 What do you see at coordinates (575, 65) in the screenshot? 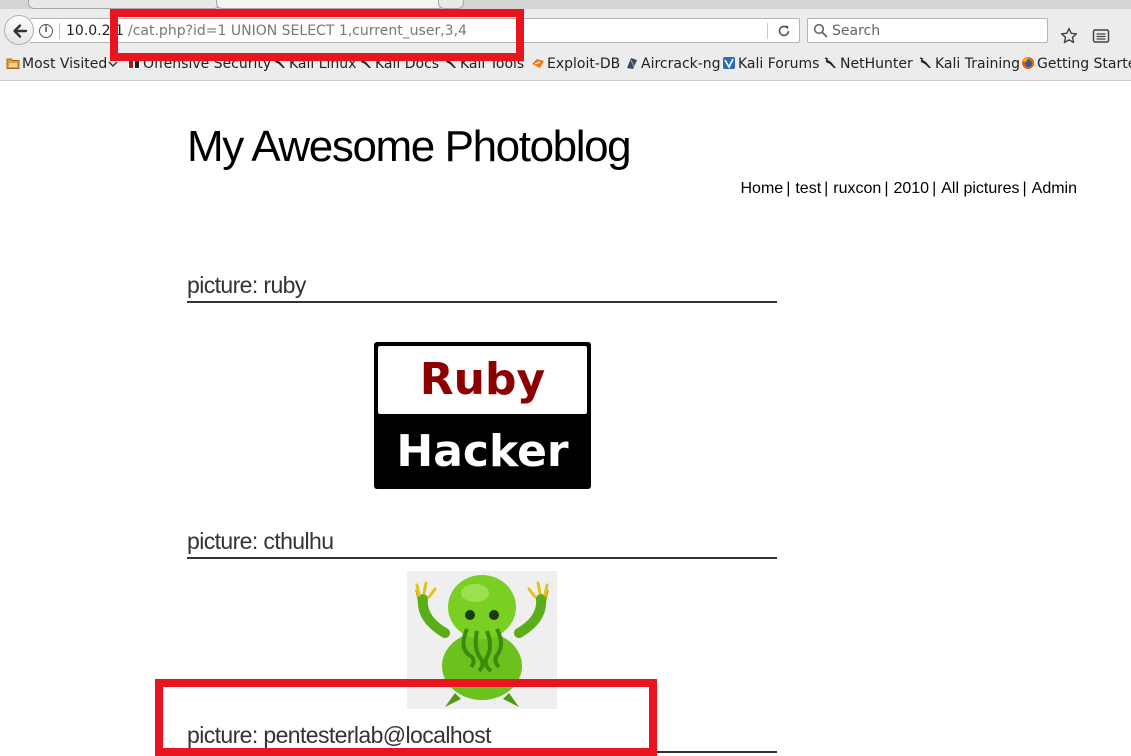
I see `bookmark-exploit-db: Exploit-DB` at bounding box center [575, 65].